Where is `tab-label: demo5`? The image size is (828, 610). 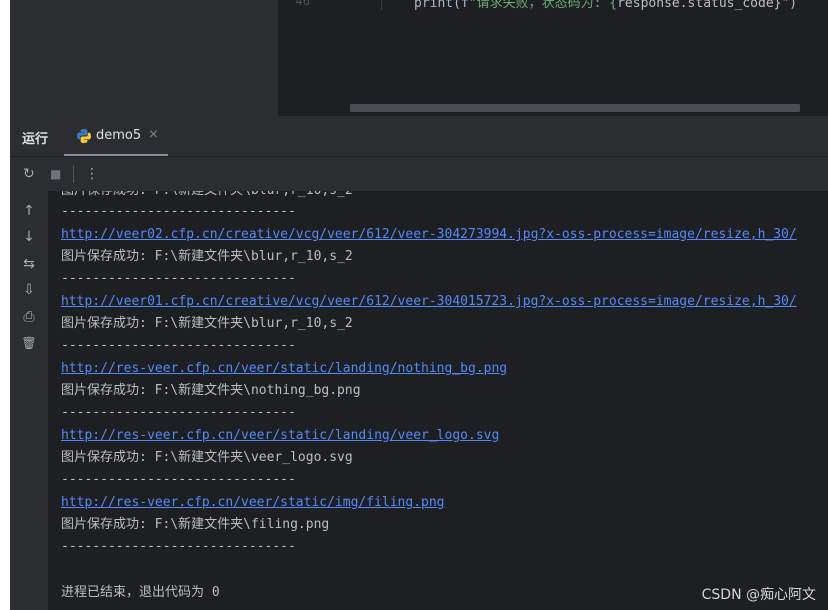 tab-label: demo5 is located at coordinates (119, 135).